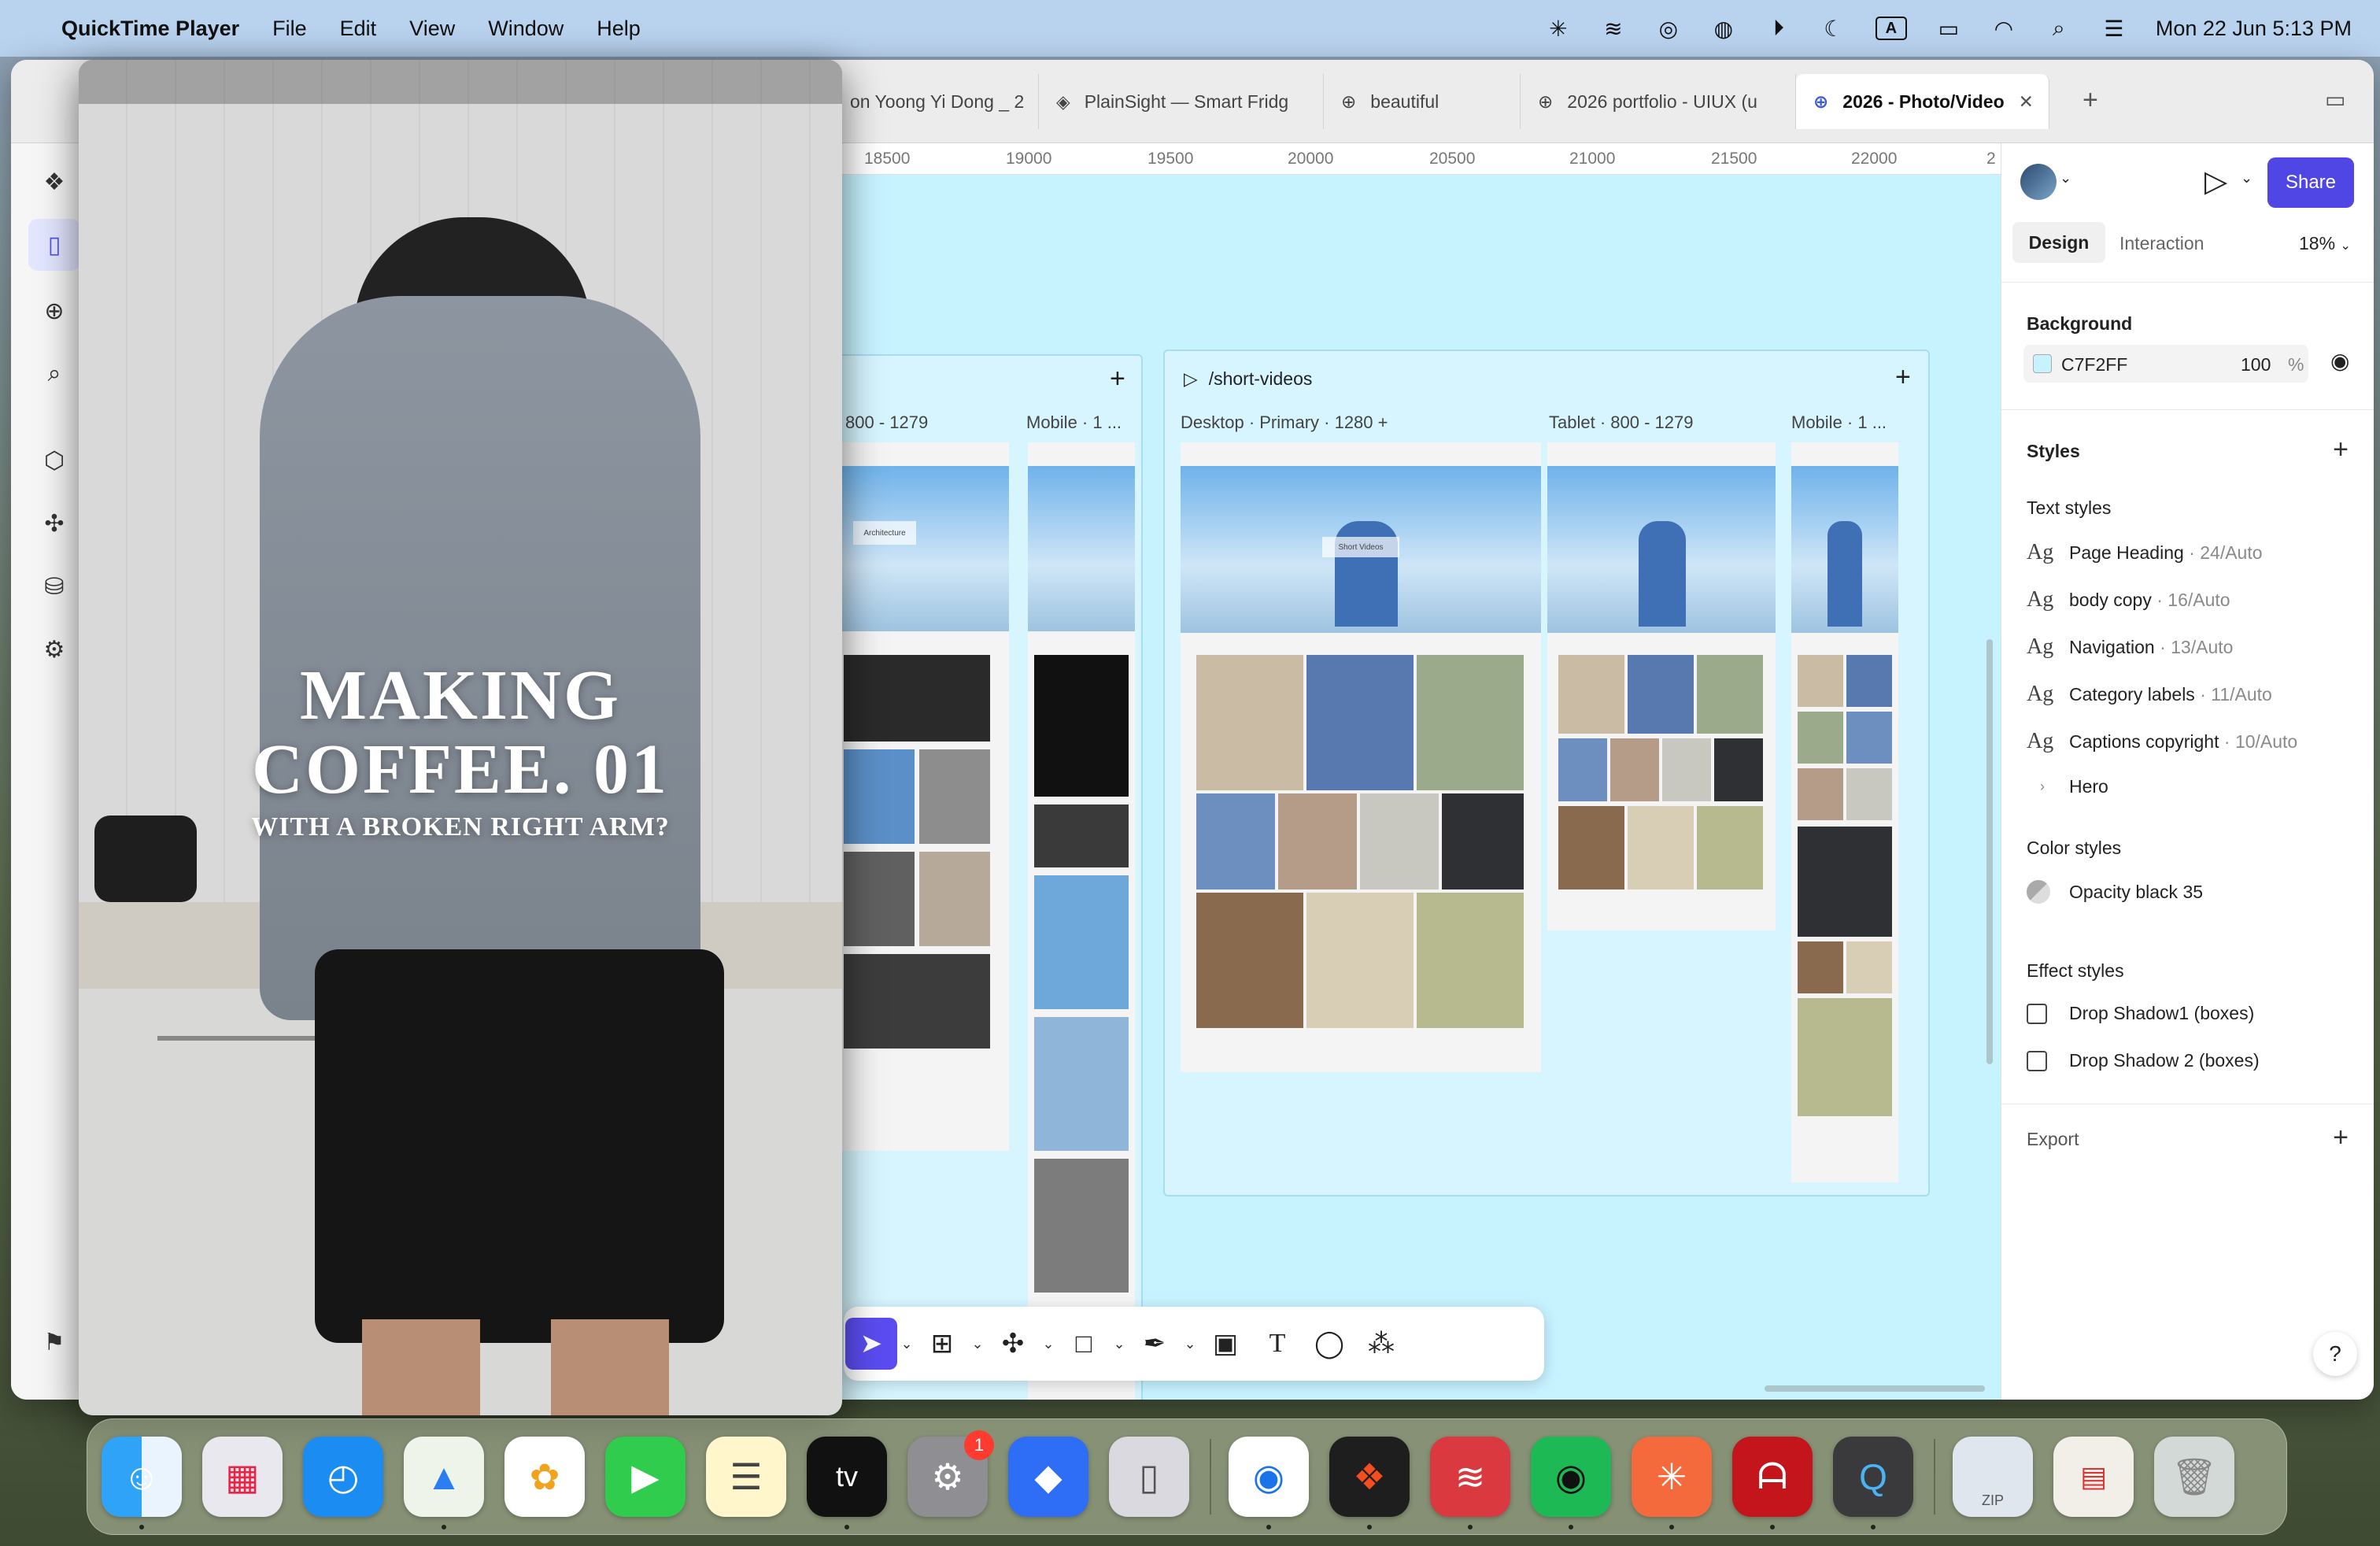  What do you see at coordinates (2256, 364) in the screenshot?
I see `background-opacity: 100` at bounding box center [2256, 364].